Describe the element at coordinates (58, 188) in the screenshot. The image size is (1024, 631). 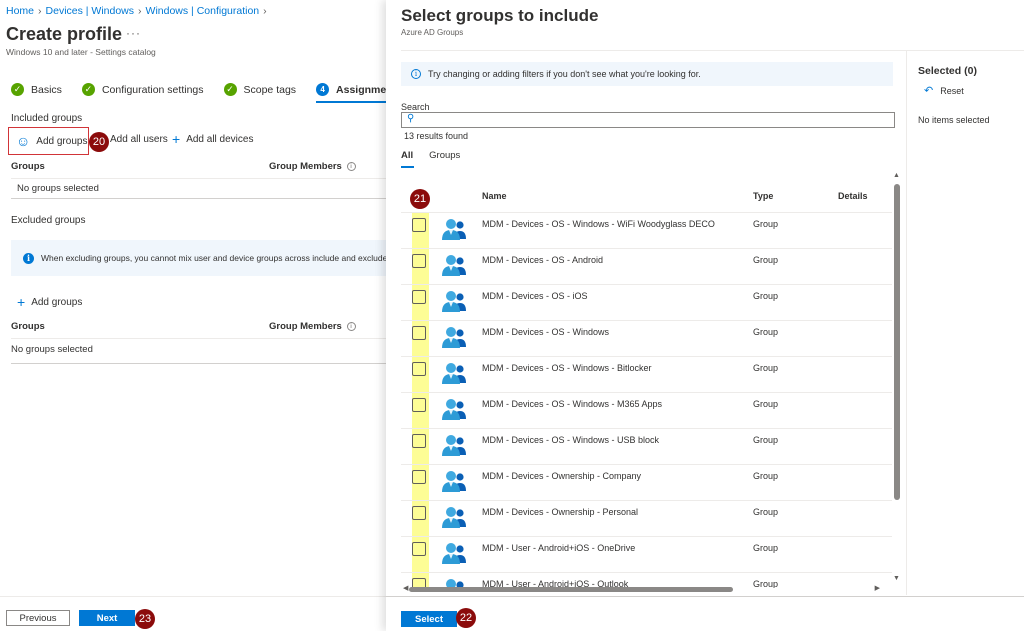
I see `included-empty-message: No groups selected` at that location.